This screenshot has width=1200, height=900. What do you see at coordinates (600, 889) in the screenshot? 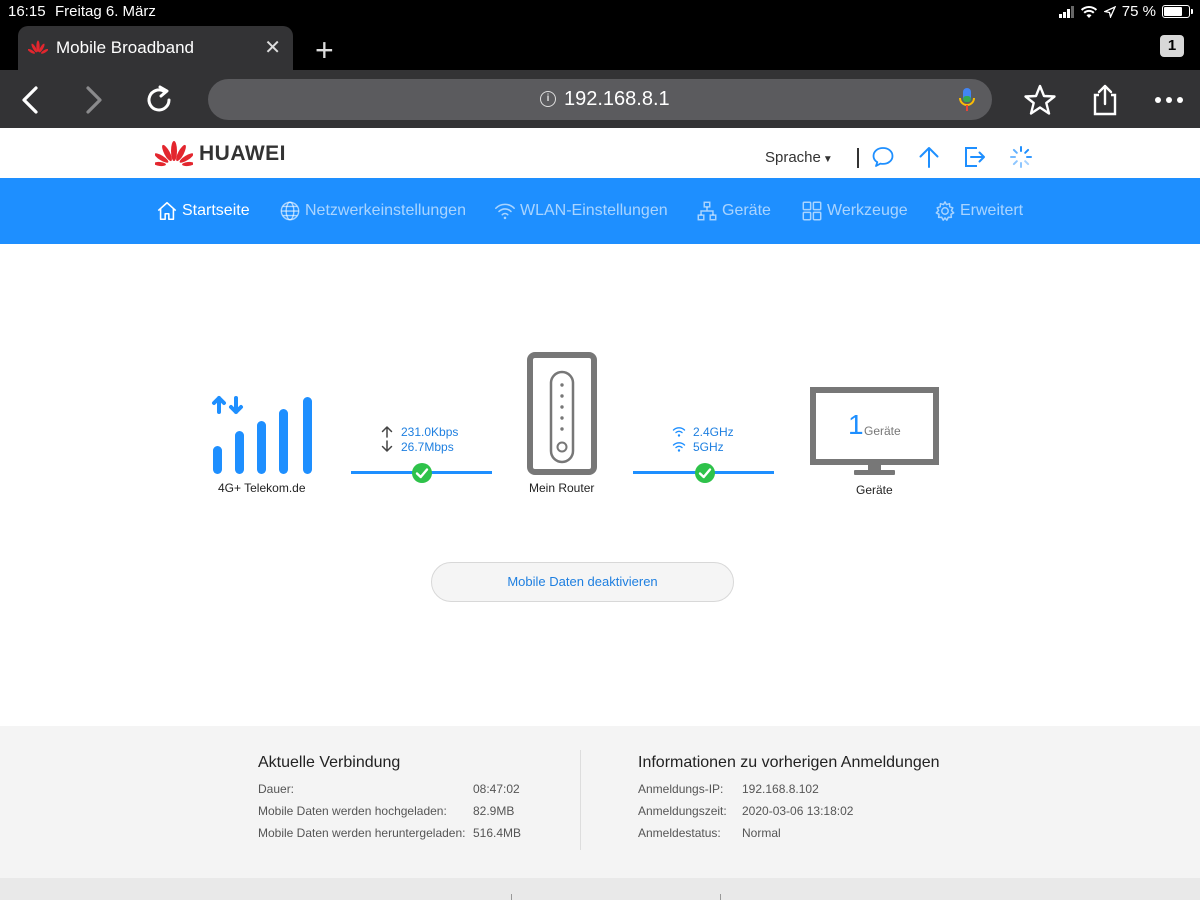
I see `page-footer` at bounding box center [600, 889].